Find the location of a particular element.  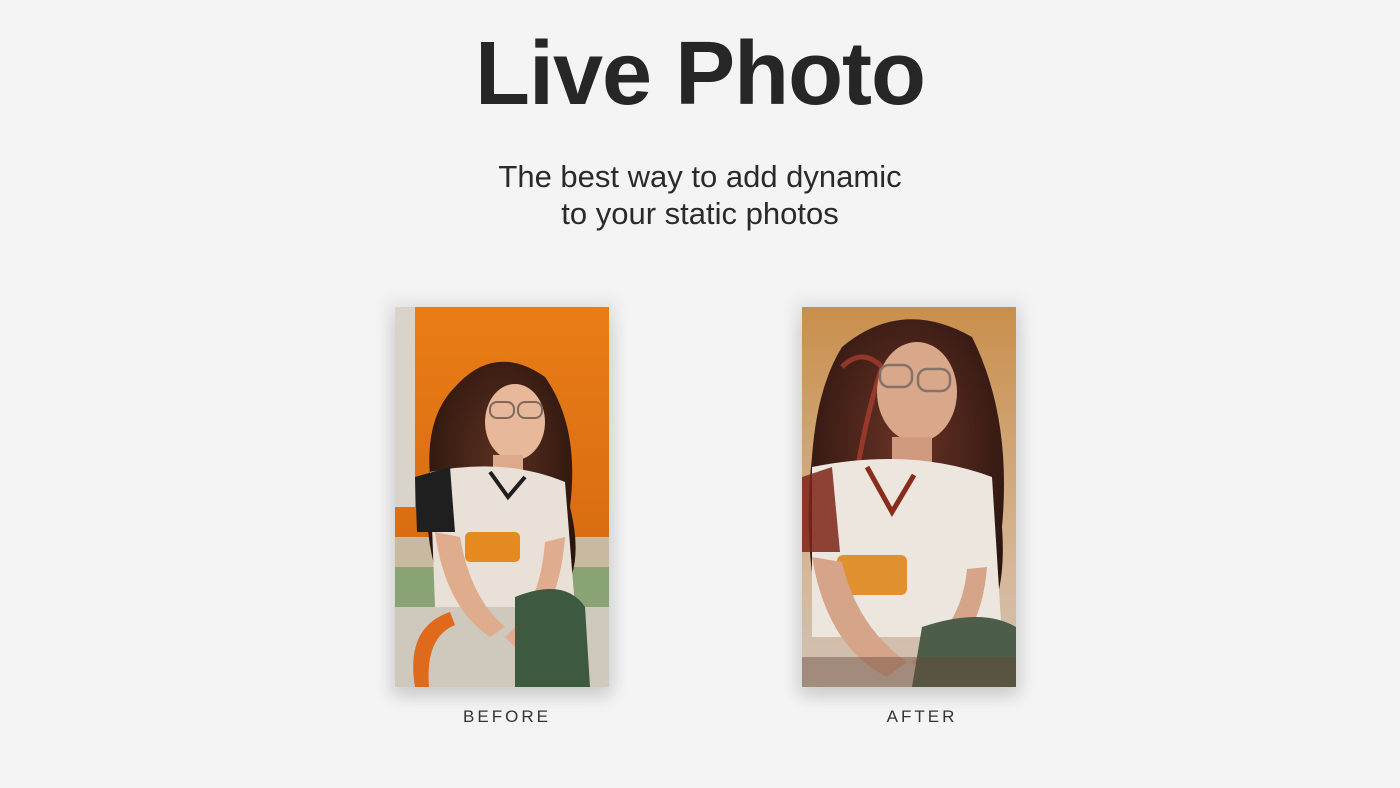

before-photo is located at coordinates (502, 497).